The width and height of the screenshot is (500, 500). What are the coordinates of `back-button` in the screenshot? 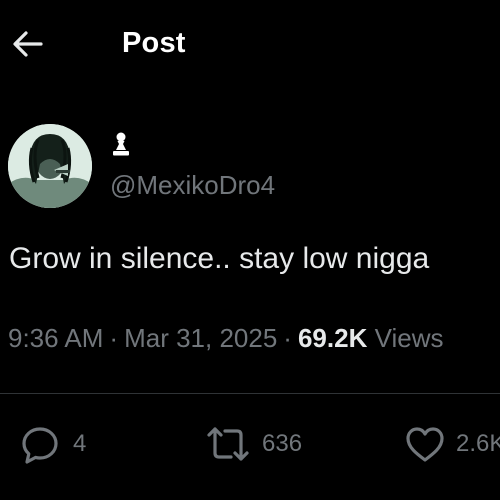 It's located at (28, 44).